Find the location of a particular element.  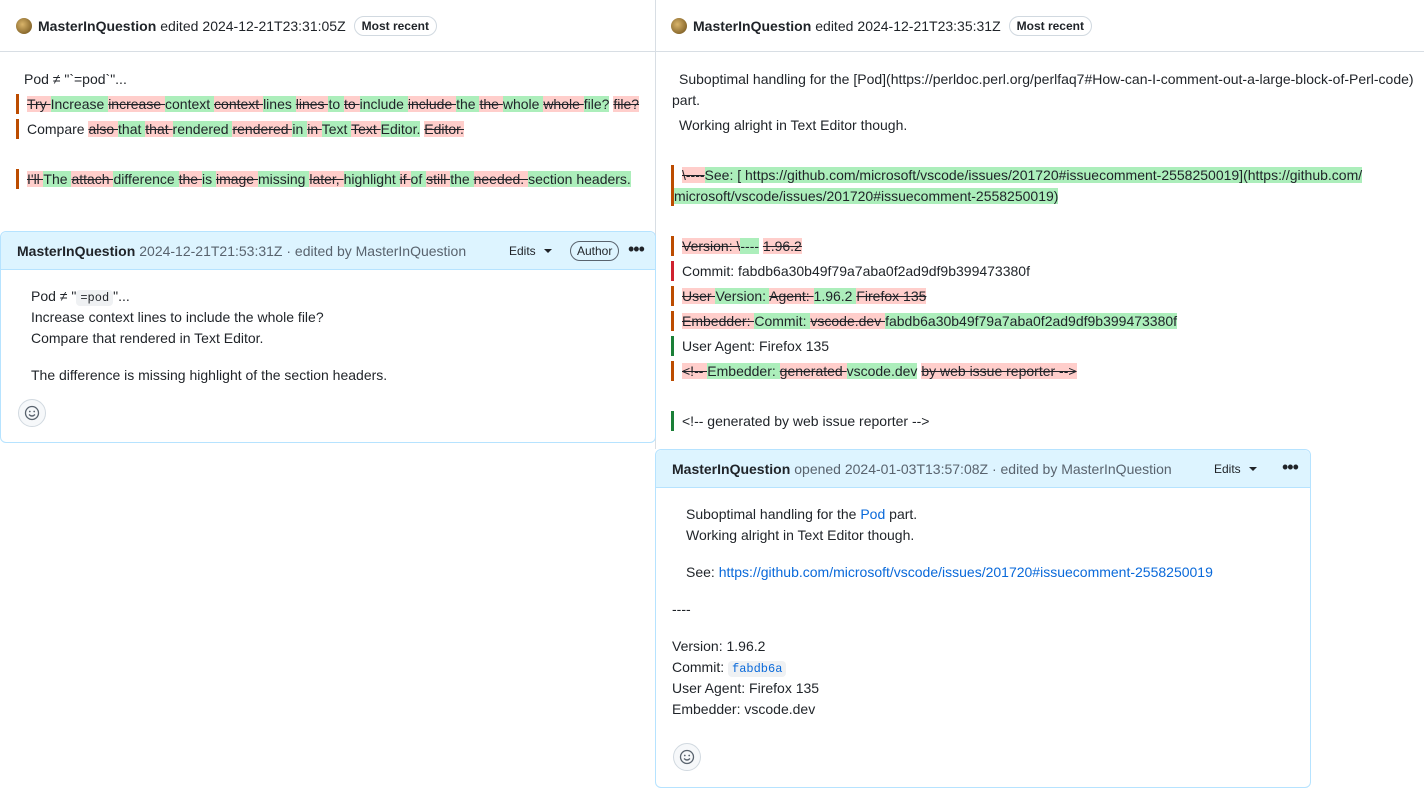

comment-line: ---- is located at coordinates (681, 609).